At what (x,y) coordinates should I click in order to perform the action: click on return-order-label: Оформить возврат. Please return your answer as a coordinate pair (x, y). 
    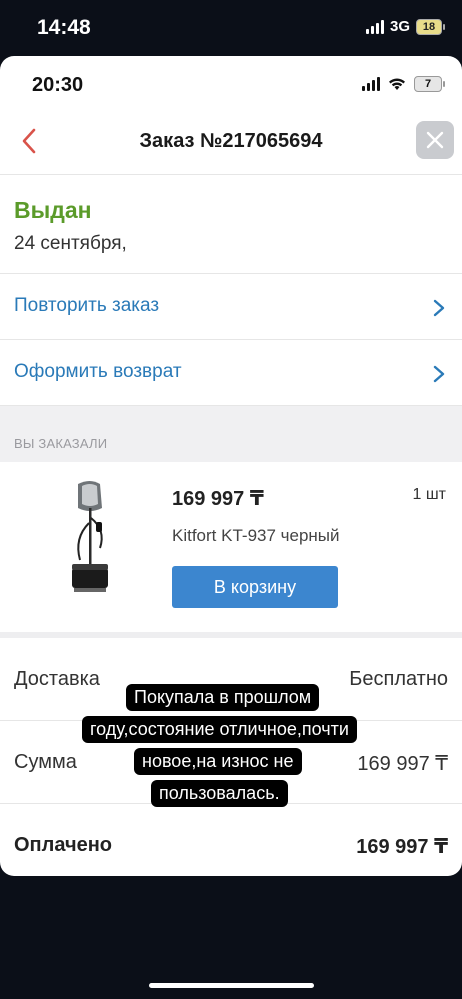
    Looking at the image, I should click on (98, 371).